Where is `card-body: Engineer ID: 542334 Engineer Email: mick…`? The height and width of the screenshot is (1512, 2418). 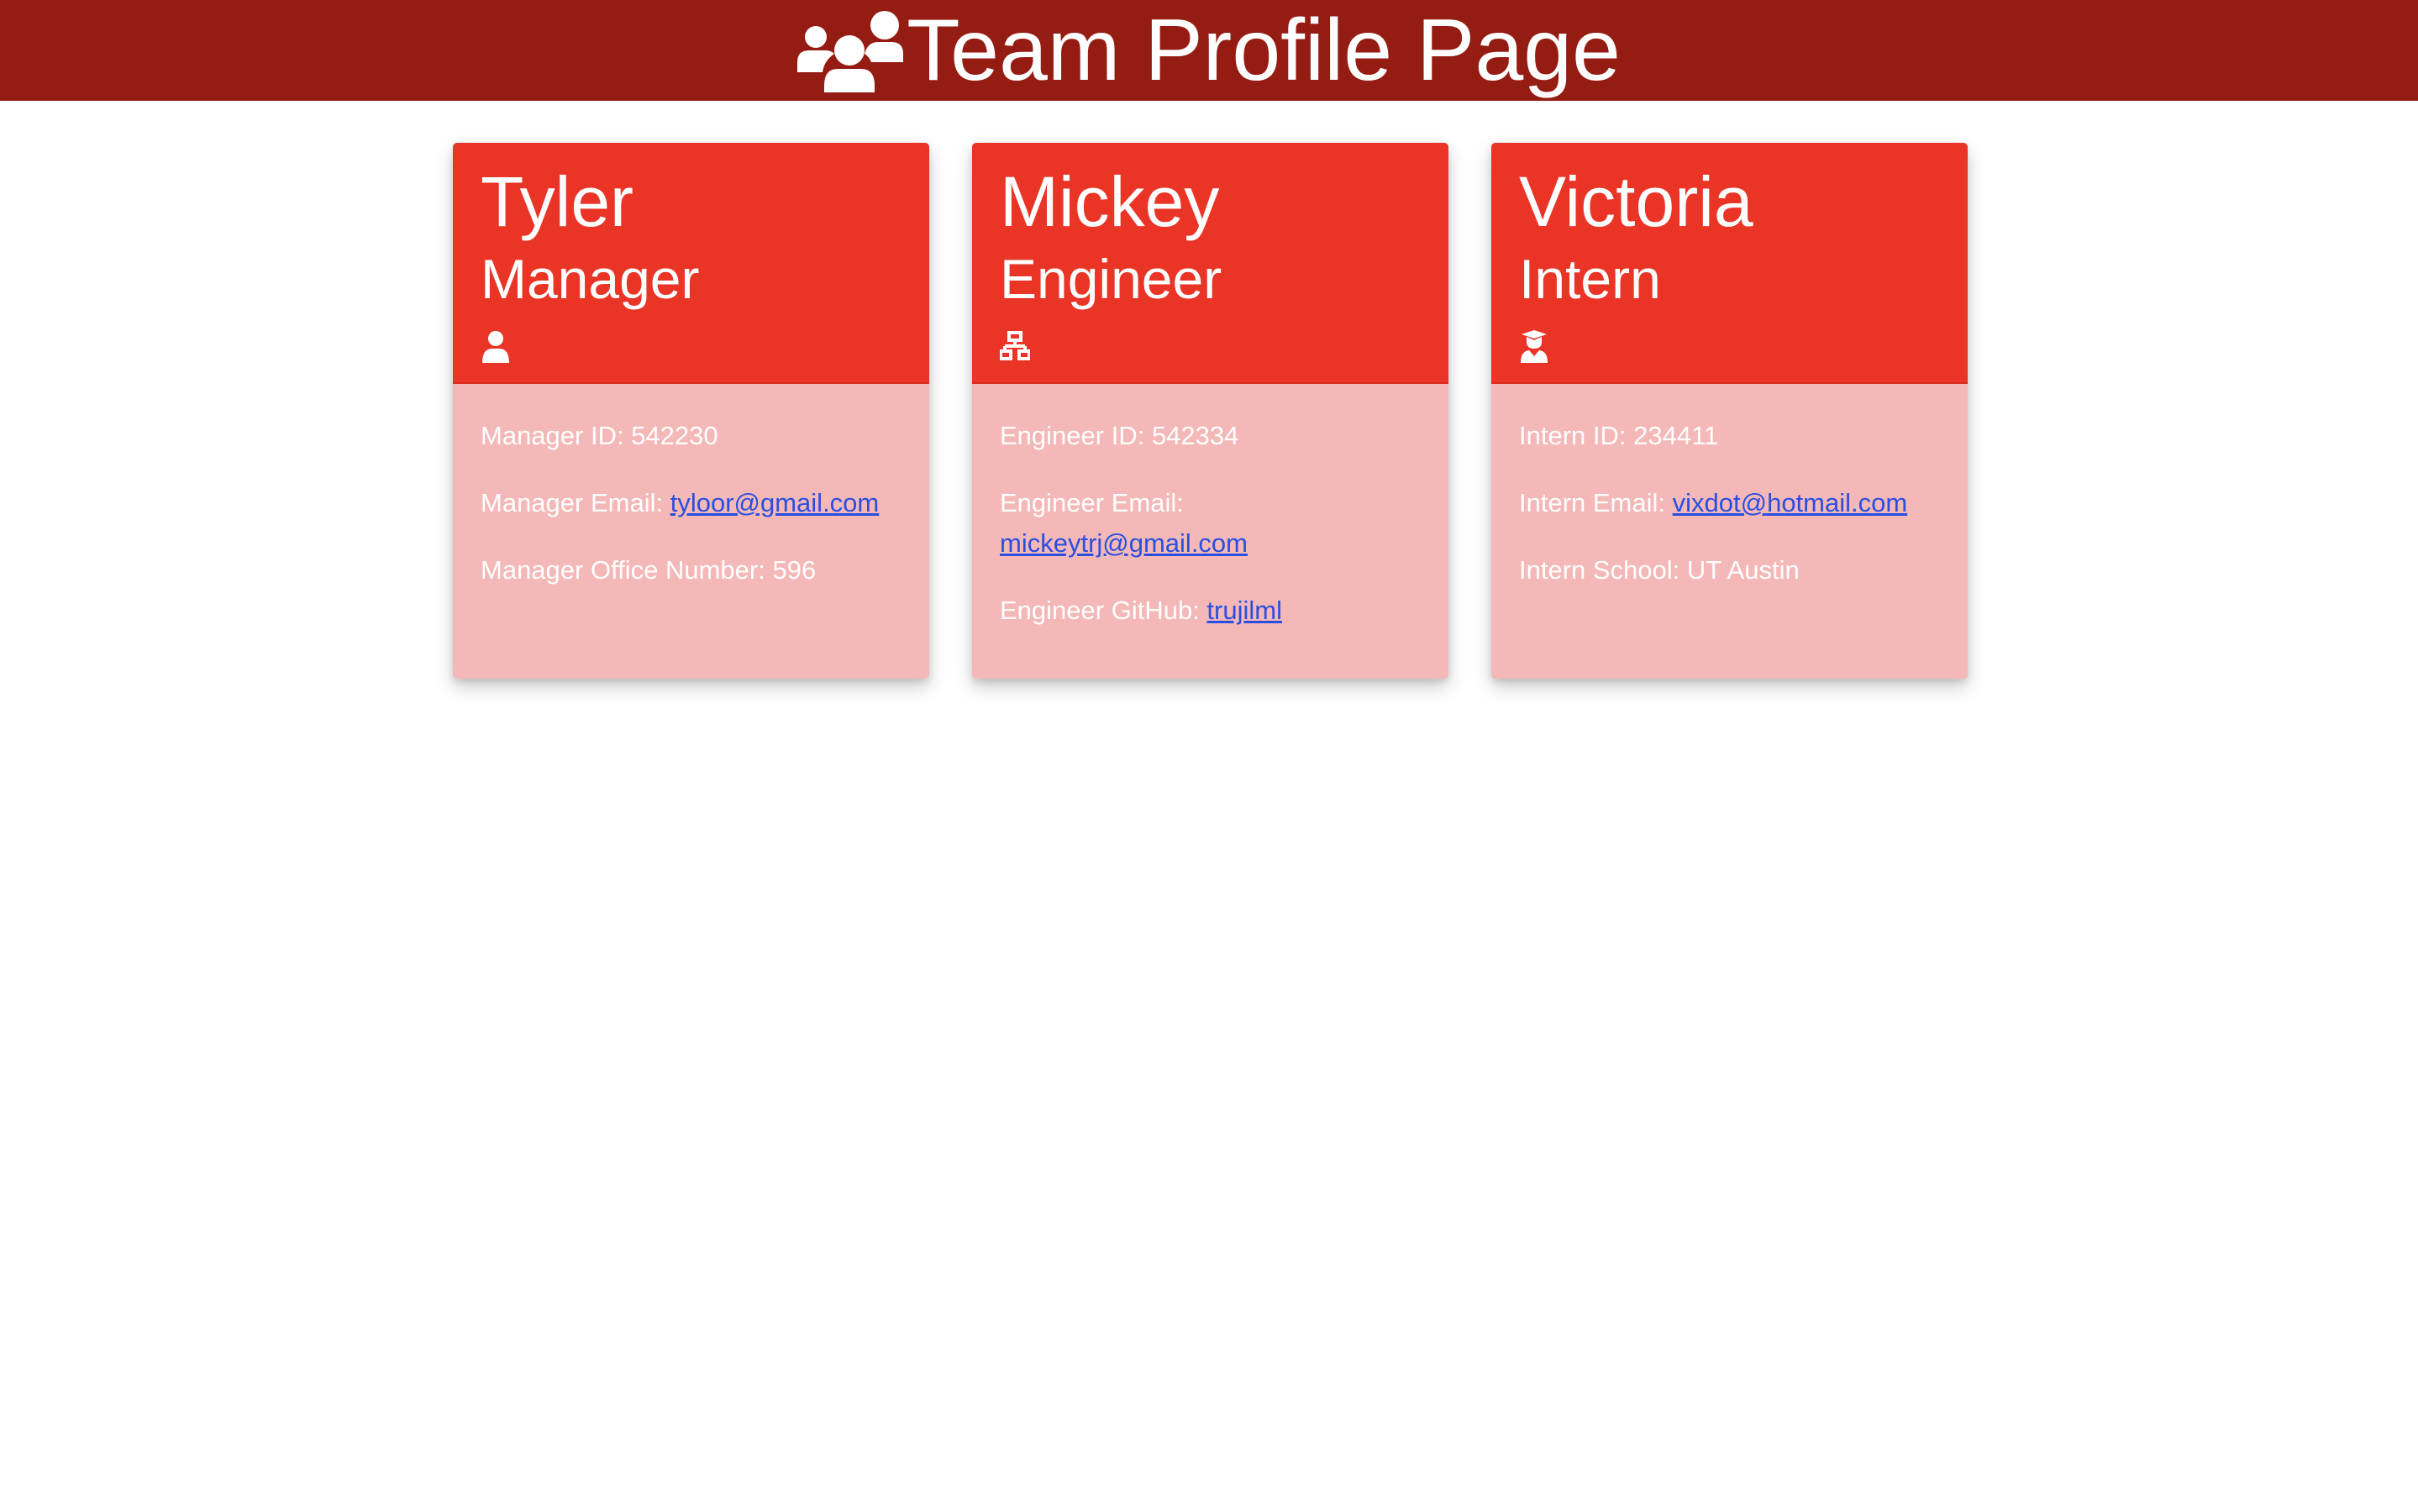 card-body: Engineer ID: 542334 Engineer Email: mick… is located at coordinates (1210, 506).